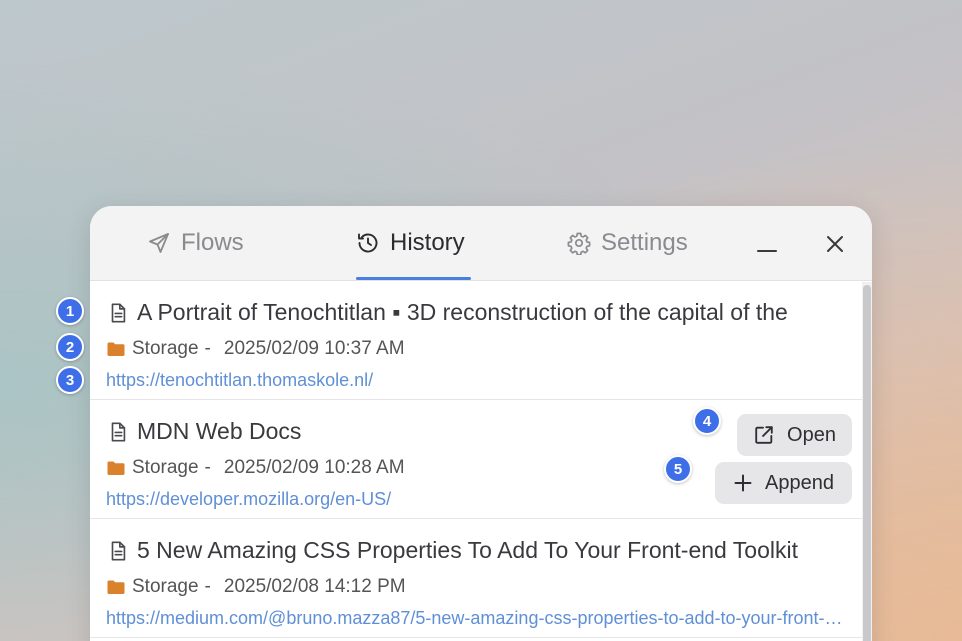 The height and width of the screenshot is (641, 962). Describe the element at coordinates (159, 243) in the screenshot. I see `send-icon` at that location.